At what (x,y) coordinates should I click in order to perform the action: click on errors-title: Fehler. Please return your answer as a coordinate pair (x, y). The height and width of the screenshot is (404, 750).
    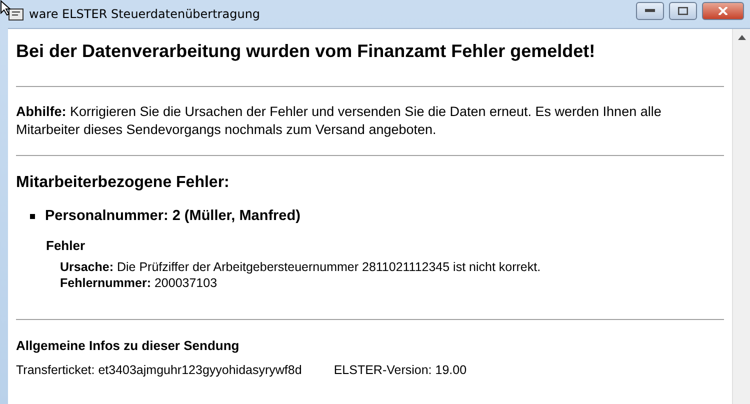
    Looking at the image, I should click on (66, 245).